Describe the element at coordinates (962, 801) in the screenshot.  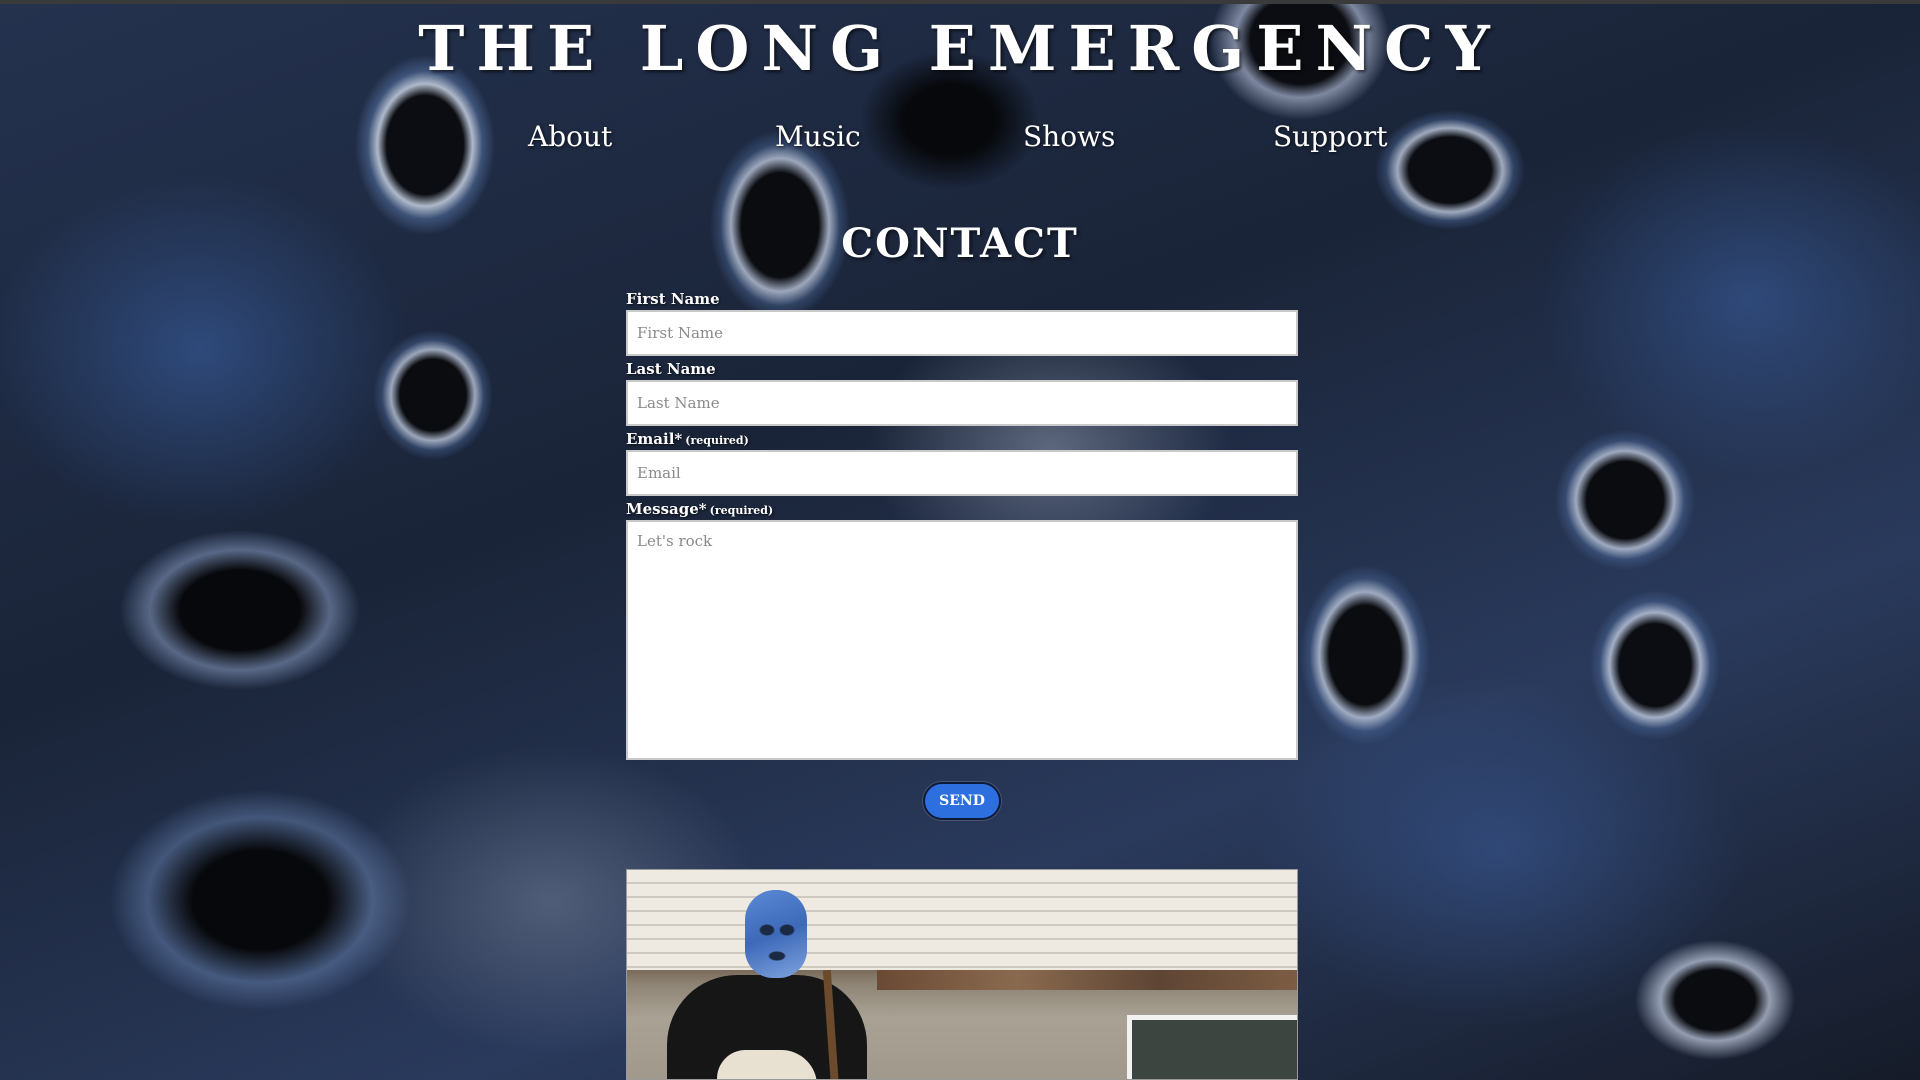
I see `send-button: Send` at that location.